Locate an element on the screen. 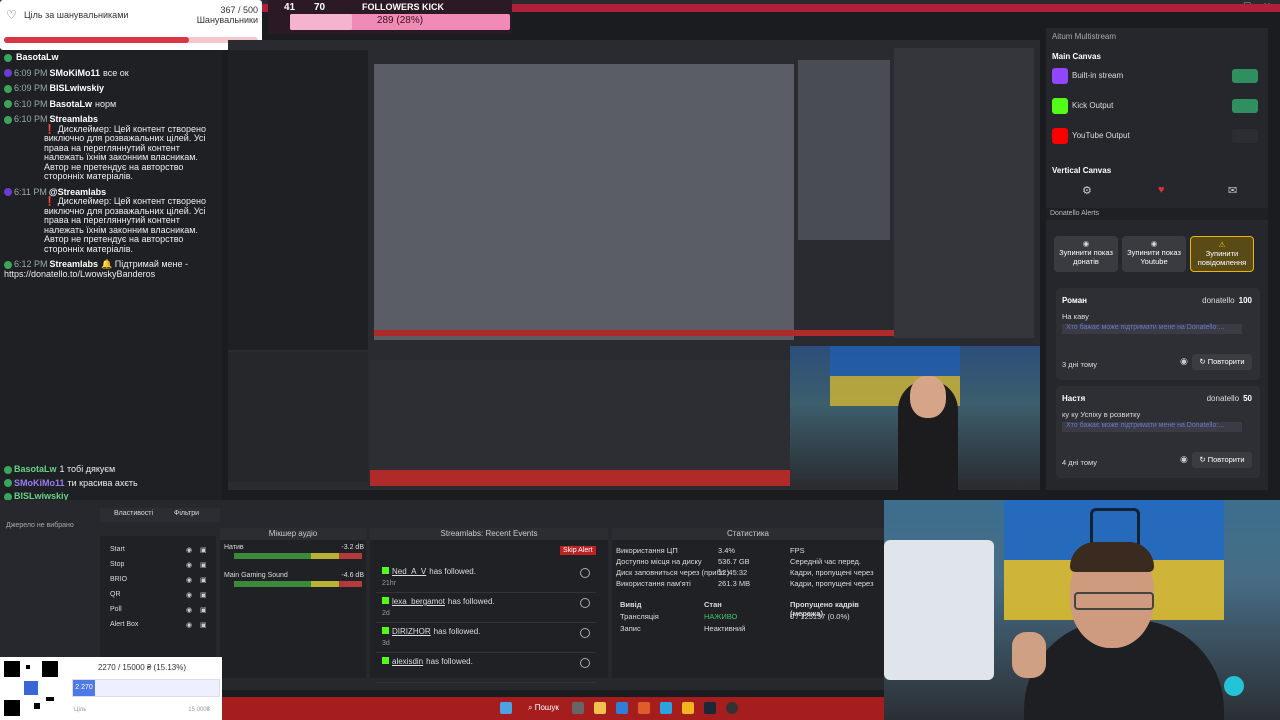 Image resolution: width=1280 pixels, height=720 pixels. goal-title: Ціль за шанувальниками is located at coordinates (76, 15).